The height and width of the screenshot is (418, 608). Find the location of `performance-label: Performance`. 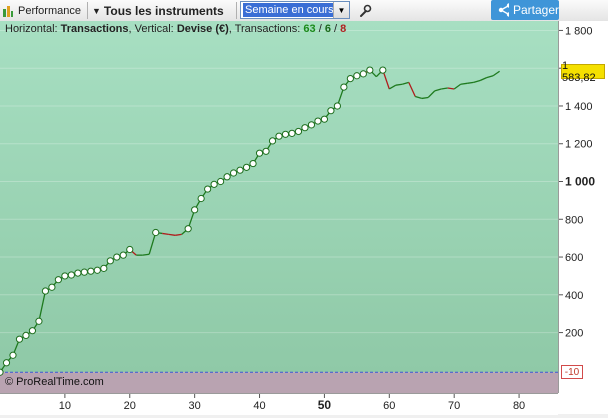

performance-label: Performance is located at coordinates (49, 10).